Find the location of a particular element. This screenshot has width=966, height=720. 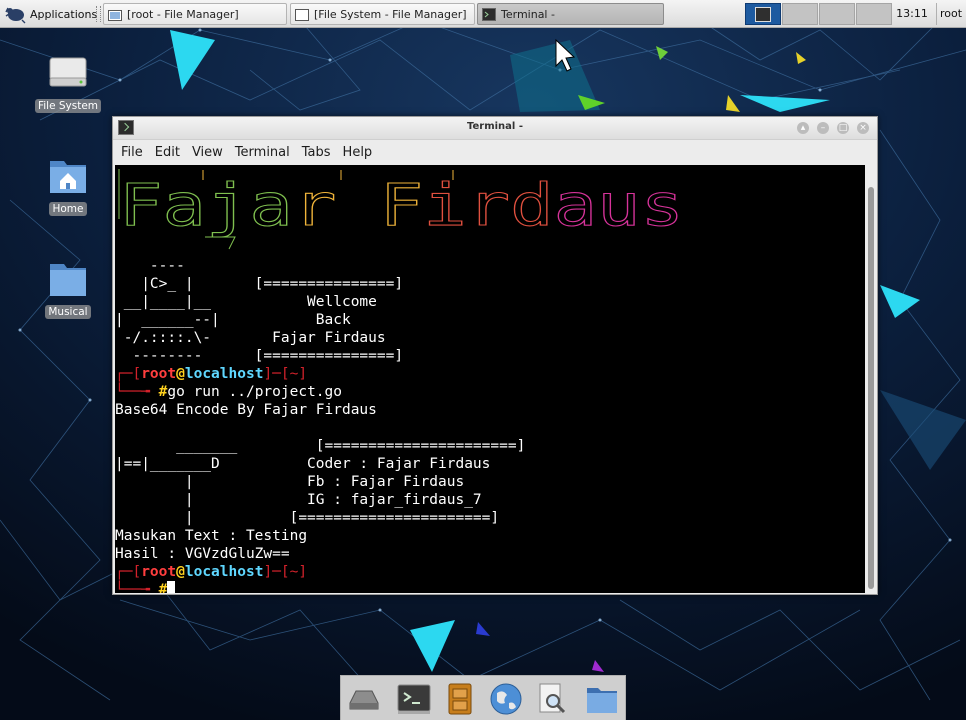

banner-glyph: i is located at coordinates (444, 205).